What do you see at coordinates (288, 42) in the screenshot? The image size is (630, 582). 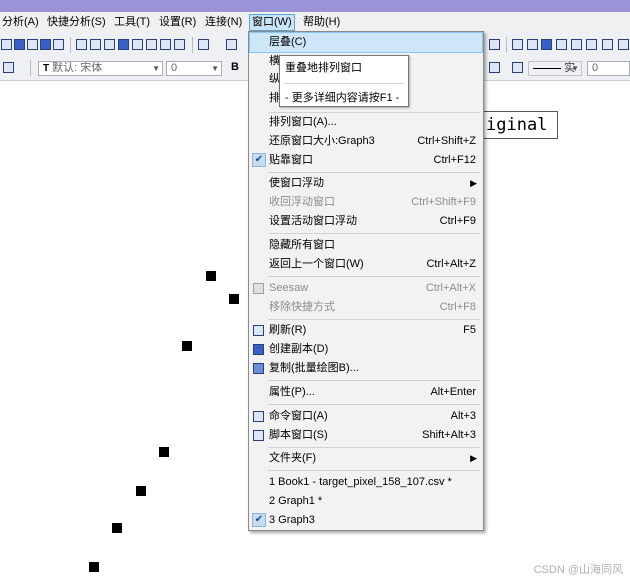 I see `menu-item-label: 层叠(C)` at bounding box center [288, 42].